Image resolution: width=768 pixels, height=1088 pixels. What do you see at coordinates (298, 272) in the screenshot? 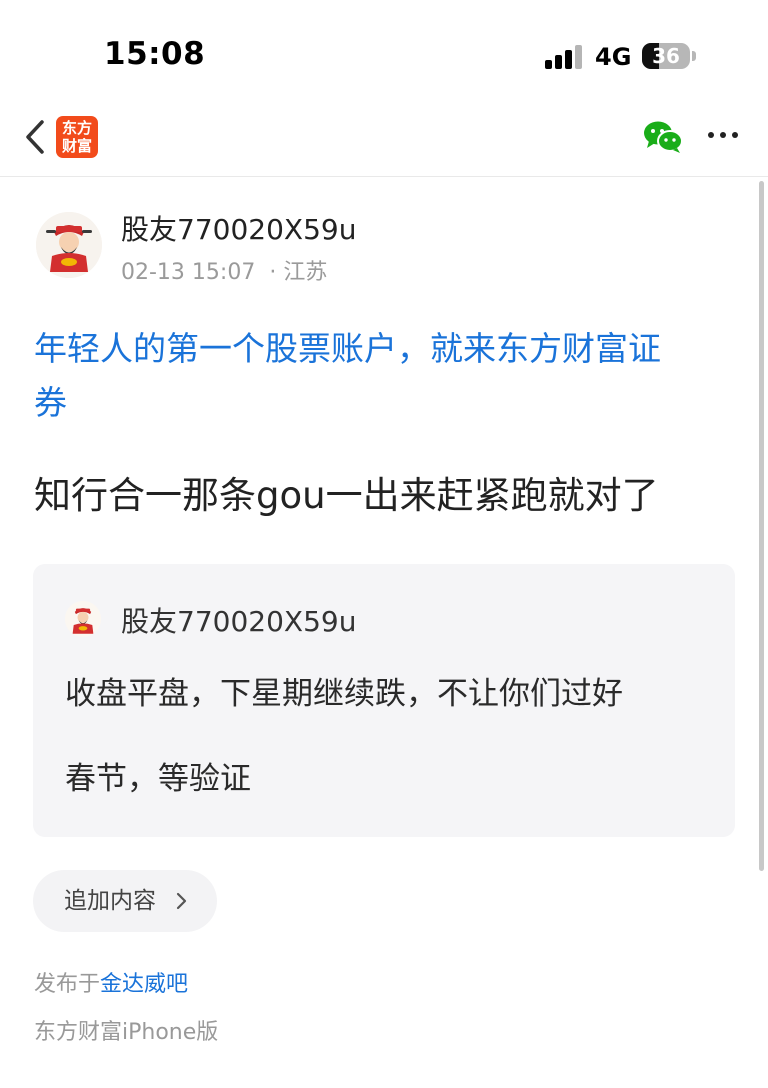
I see `post-location: · 江苏` at bounding box center [298, 272].